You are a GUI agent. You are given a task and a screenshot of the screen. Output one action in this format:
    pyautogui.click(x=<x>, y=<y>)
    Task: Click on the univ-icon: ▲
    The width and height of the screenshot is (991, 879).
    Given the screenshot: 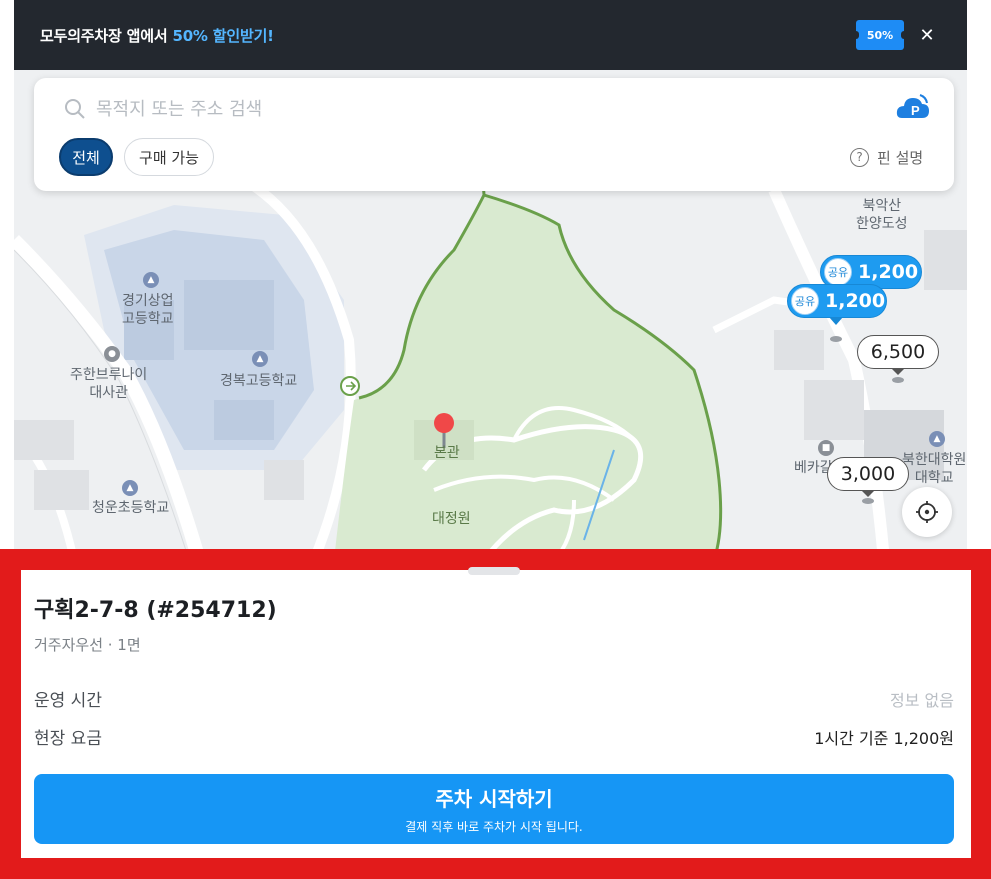 What is the action you would take?
    pyautogui.click(x=937, y=439)
    